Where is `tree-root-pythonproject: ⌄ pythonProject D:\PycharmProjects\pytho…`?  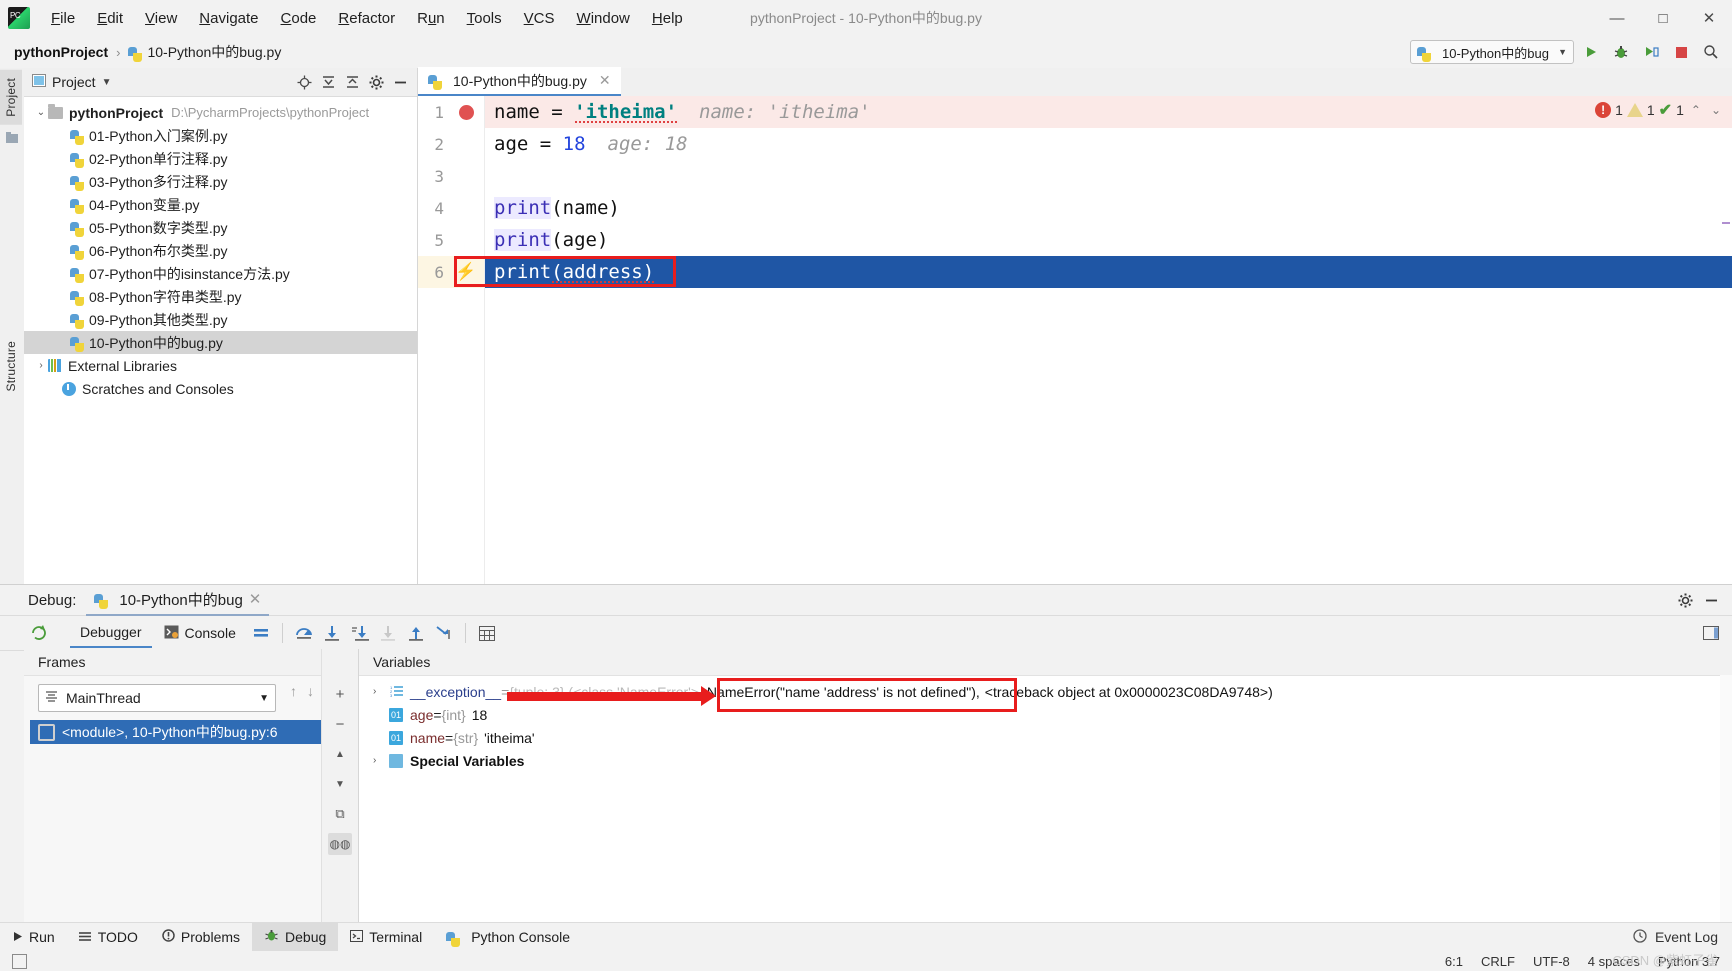 tree-root-pythonproject: ⌄ pythonProject D:\PycharmProjects\pytho… is located at coordinates (220, 112).